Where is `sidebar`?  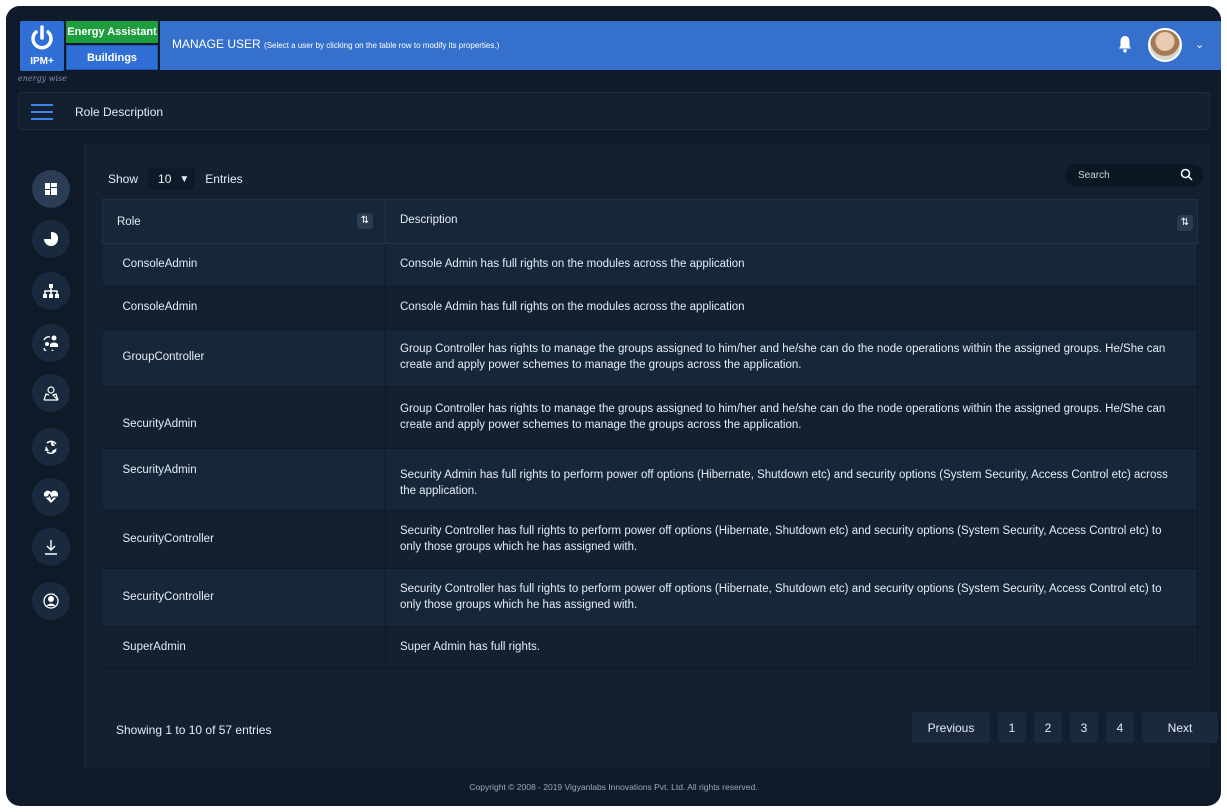
sidebar is located at coordinates (51, 456).